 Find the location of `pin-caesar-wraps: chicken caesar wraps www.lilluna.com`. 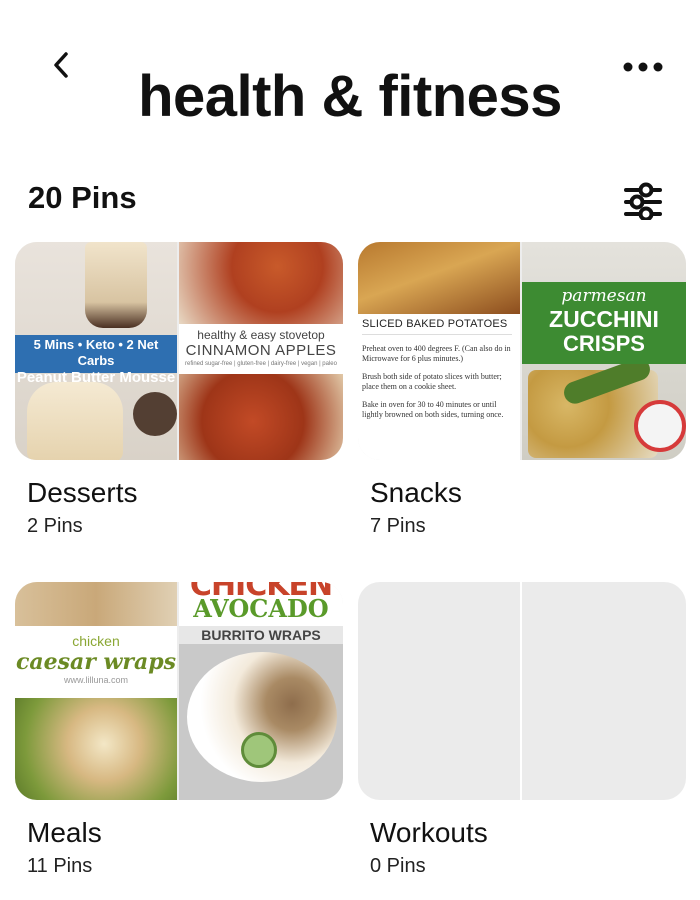

pin-caesar-wraps: chicken caesar wraps www.lilluna.com is located at coordinates (96, 691).